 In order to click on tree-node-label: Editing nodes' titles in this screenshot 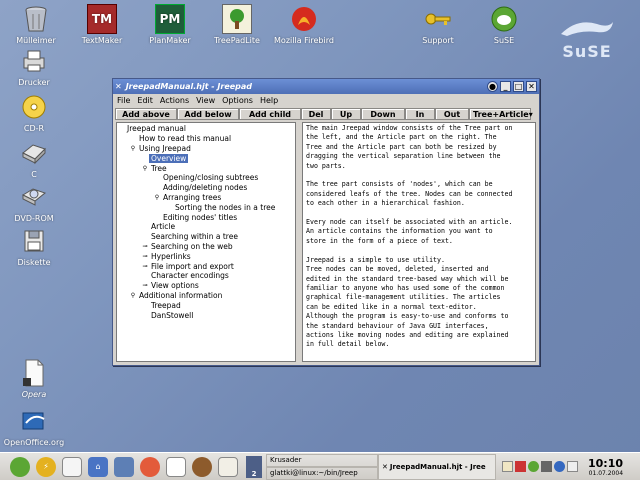, I will do `click(200, 217)`.